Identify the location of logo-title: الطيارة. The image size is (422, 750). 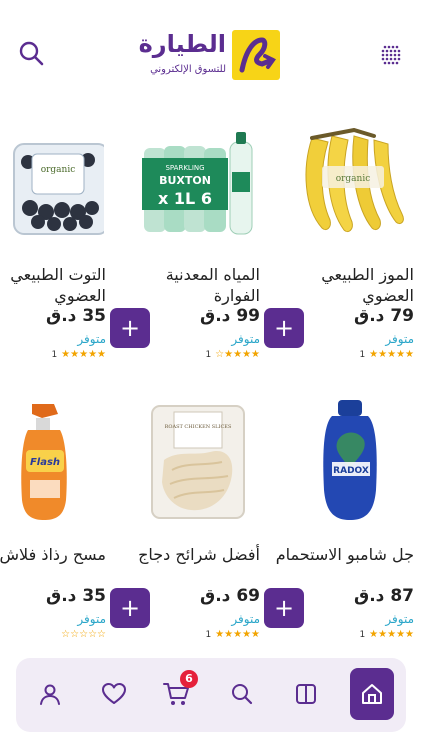
(182, 44).